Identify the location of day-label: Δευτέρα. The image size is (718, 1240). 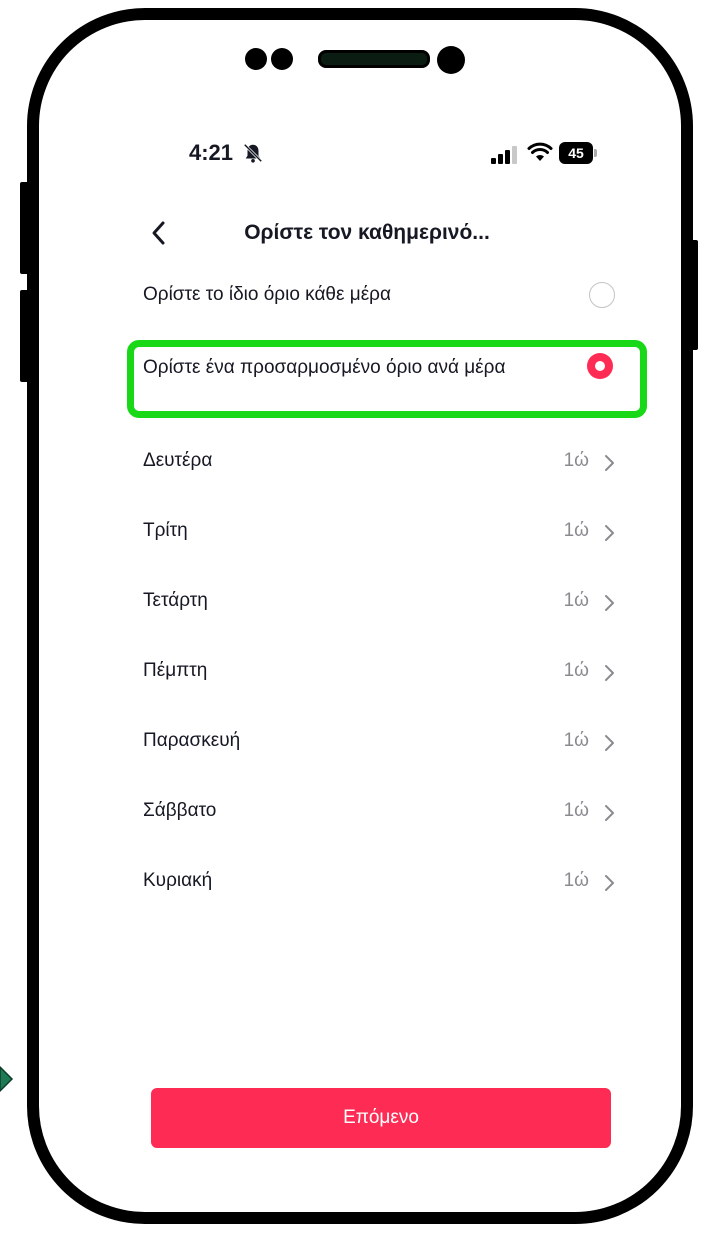
(178, 460).